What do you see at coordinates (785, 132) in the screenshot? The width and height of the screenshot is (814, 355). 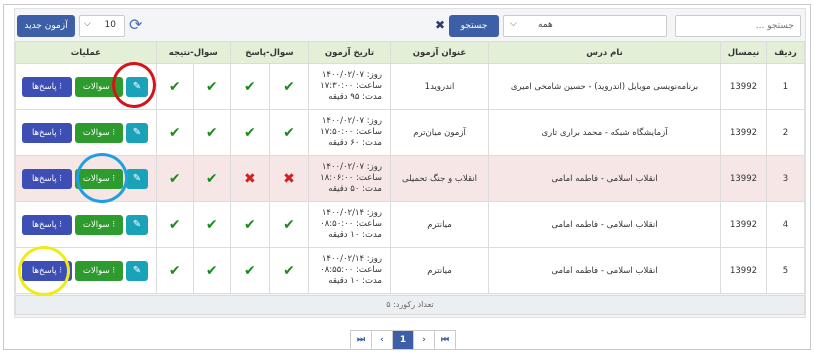 I see `row-index: 2` at bounding box center [785, 132].